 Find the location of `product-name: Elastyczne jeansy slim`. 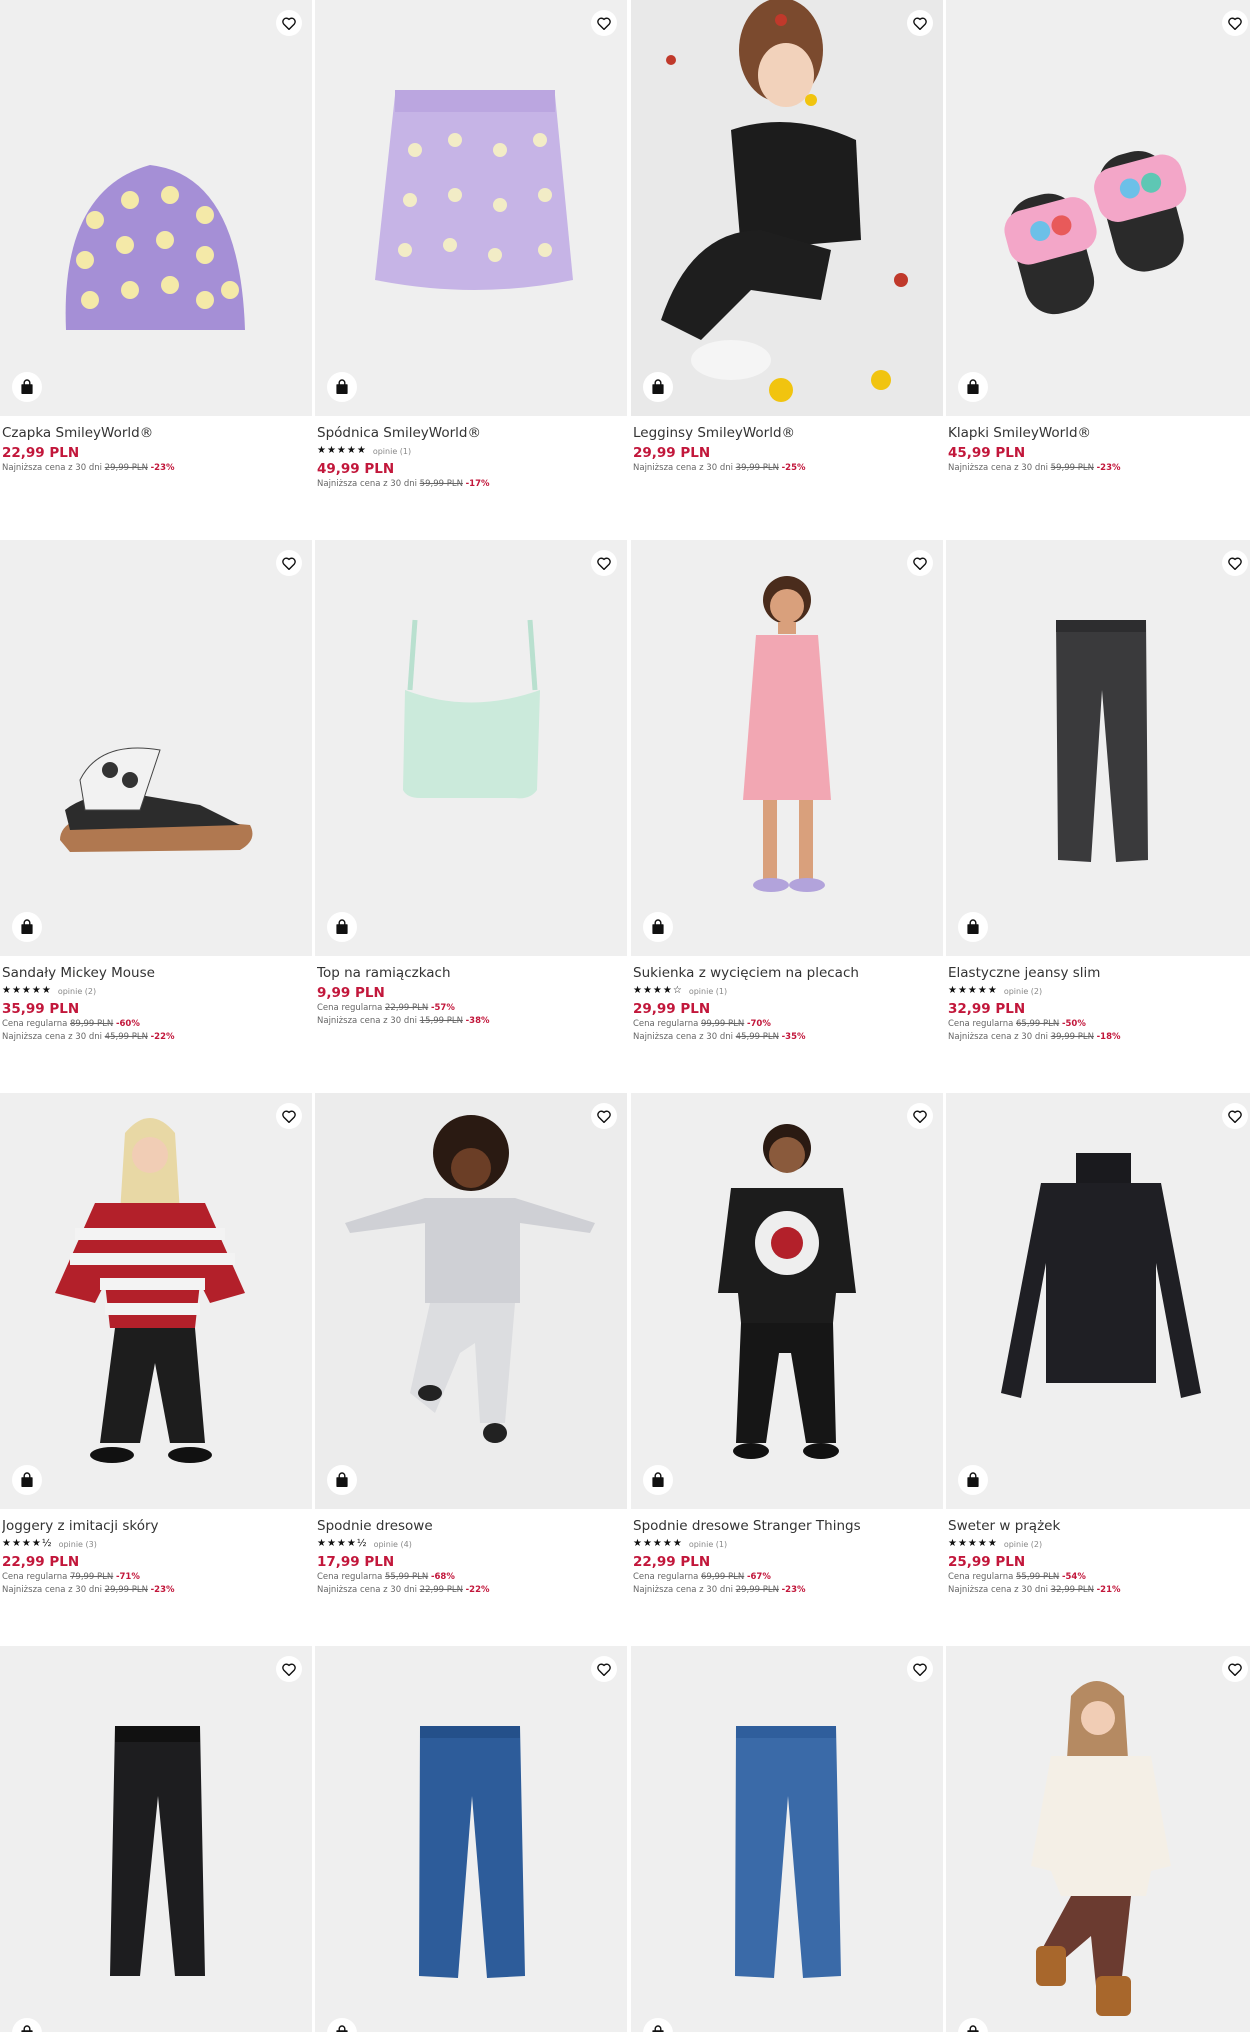

product-name: Elastyczne jeansy slim is located at coordinates (1099, 973).